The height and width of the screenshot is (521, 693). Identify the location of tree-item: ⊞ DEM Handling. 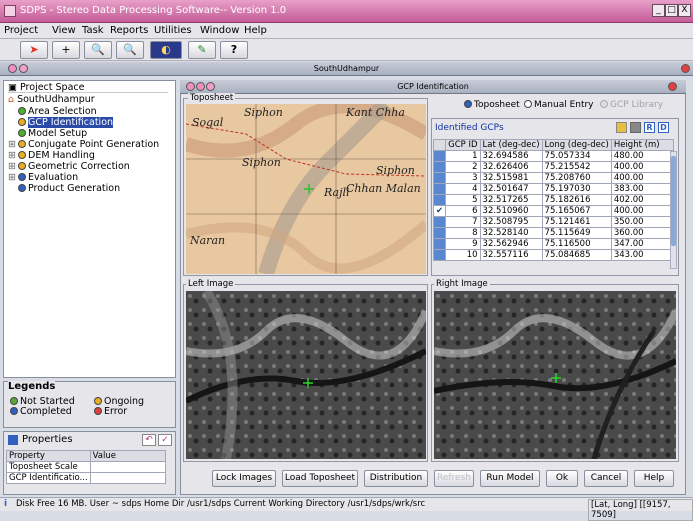
(51, 155).